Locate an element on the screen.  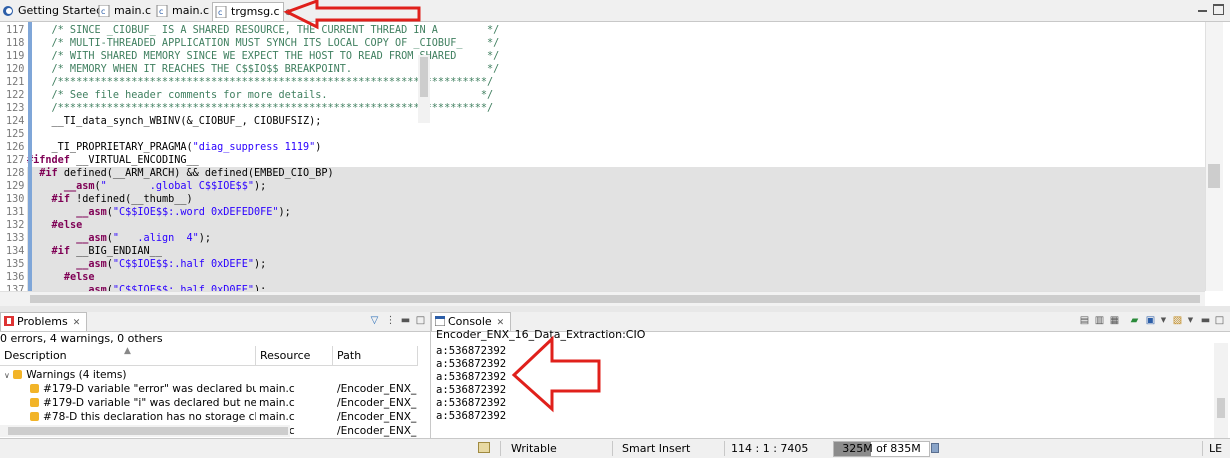
word-wrap-icon: ▦ is located at coordinates (1114, 320).